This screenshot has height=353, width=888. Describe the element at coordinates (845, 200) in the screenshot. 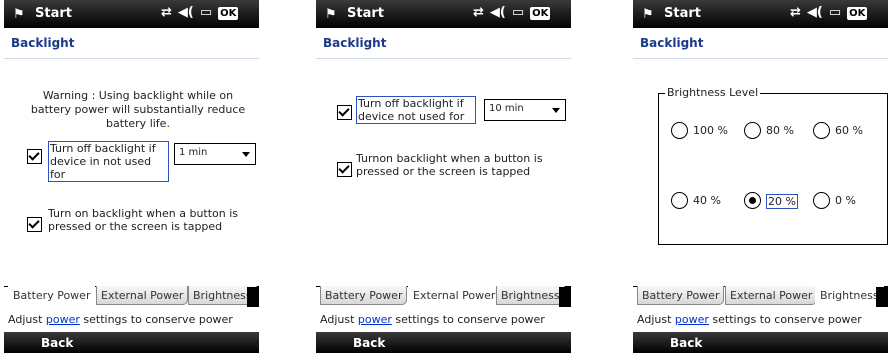

I see `radio-label: 0 %` at that location.